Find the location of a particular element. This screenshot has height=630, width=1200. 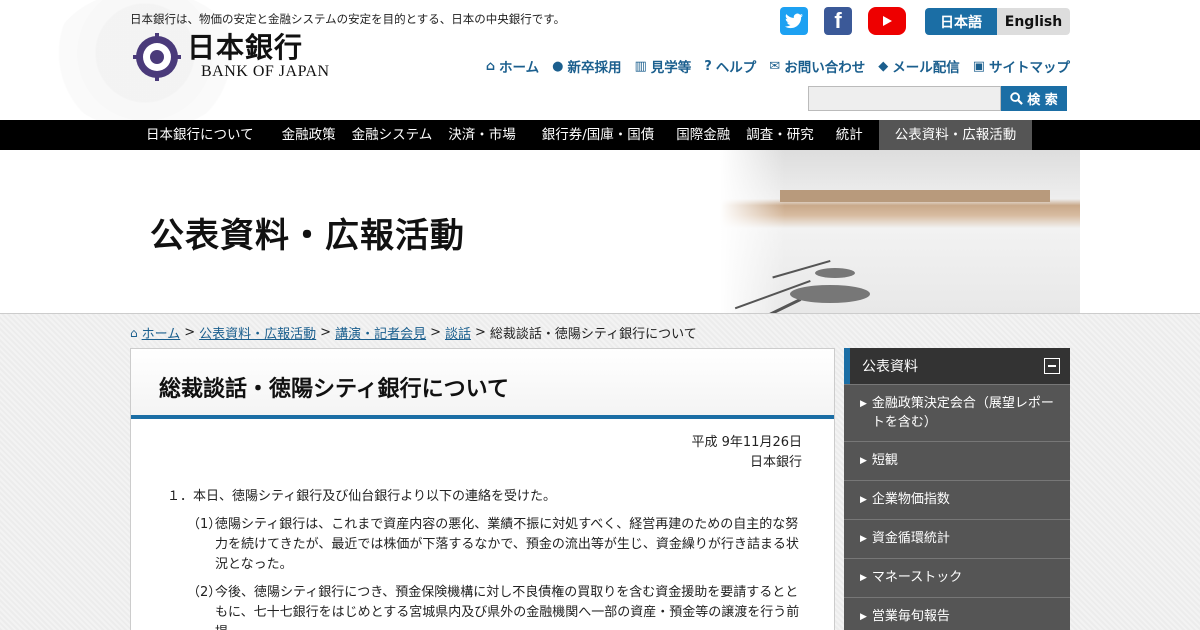

language-switcher: 日本語 English is located at coordinates (997, 21).